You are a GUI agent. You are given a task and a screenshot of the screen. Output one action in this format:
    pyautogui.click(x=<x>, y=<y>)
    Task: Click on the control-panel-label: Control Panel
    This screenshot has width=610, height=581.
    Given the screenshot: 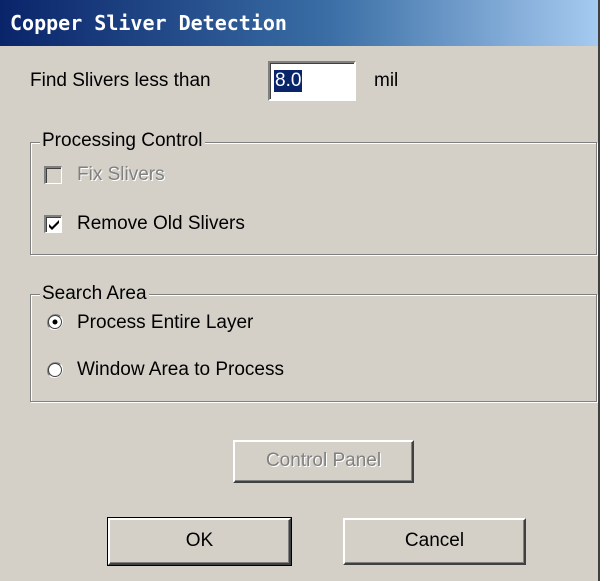 What is the action you would take?
    pyautogui.click(x=323, y=460)
    